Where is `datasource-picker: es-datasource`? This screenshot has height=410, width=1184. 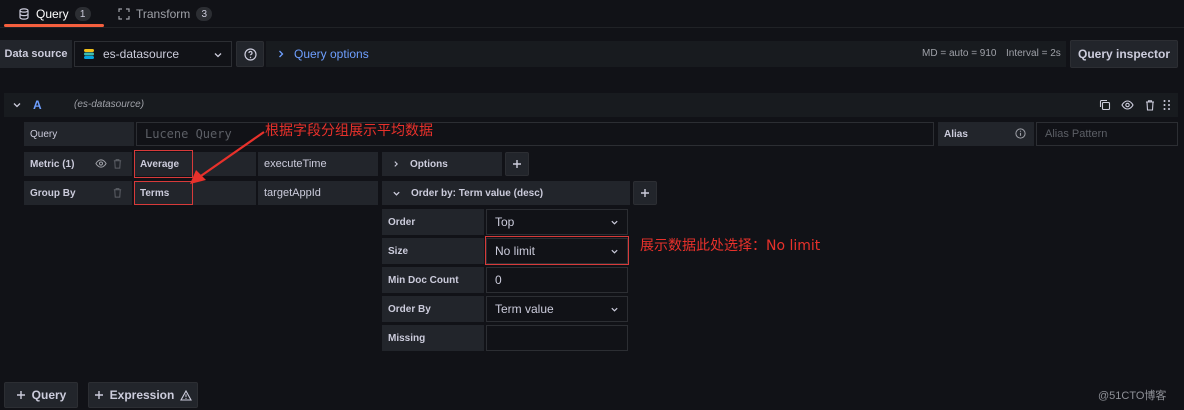
datasource-picker: es-datasource is located at coordinates (153, 54).